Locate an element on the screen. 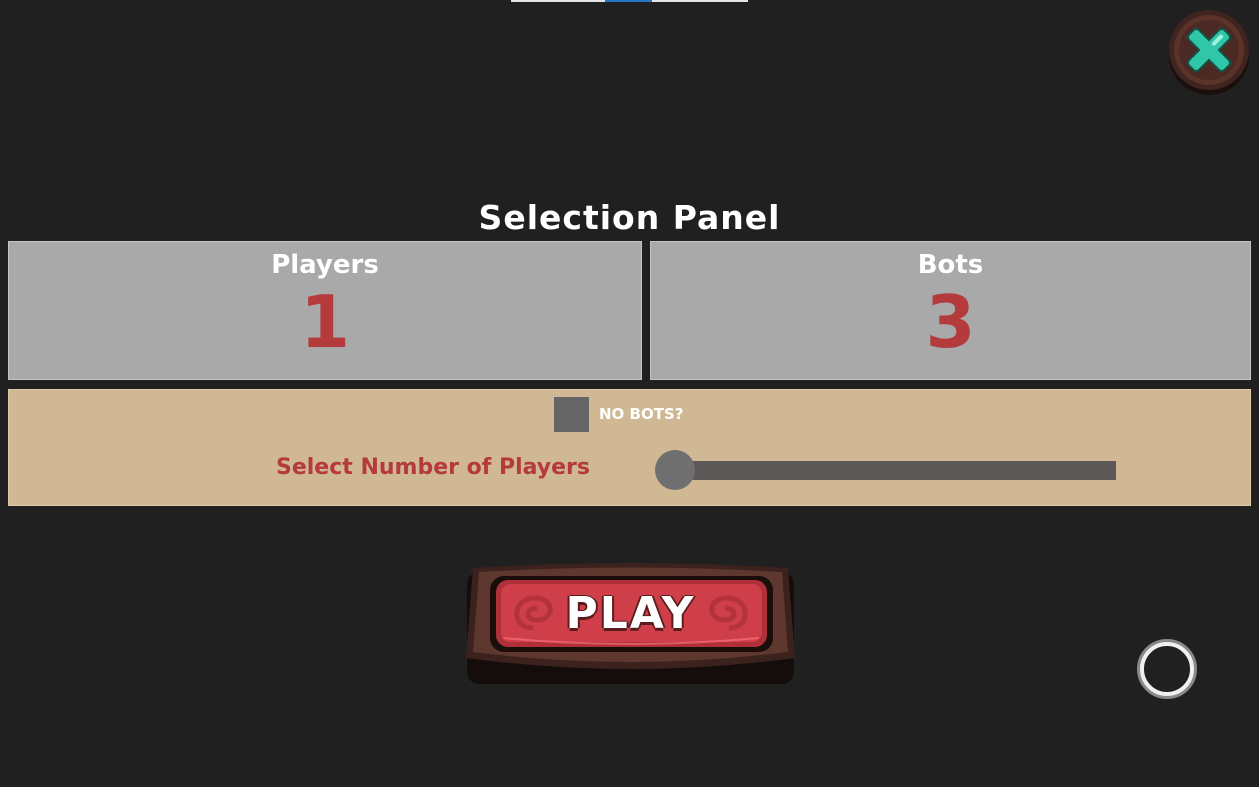  bots-label: Bots is located at coordinates (950, 265).